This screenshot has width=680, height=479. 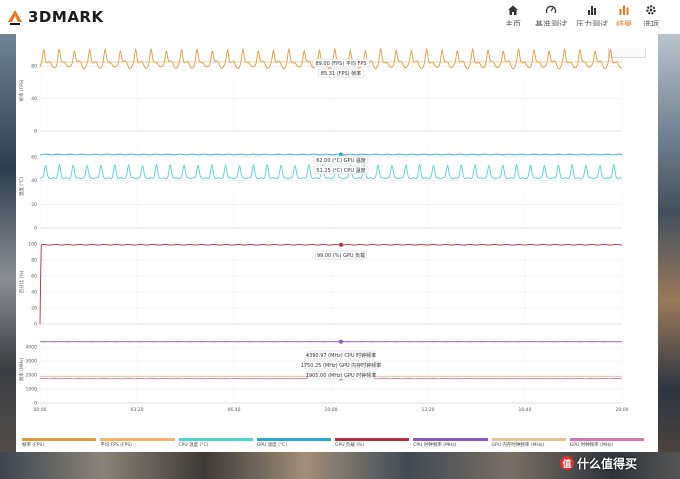 I want to click on legend-label: CPU 时钟频率 (MHz), so click(x=435, y=445).